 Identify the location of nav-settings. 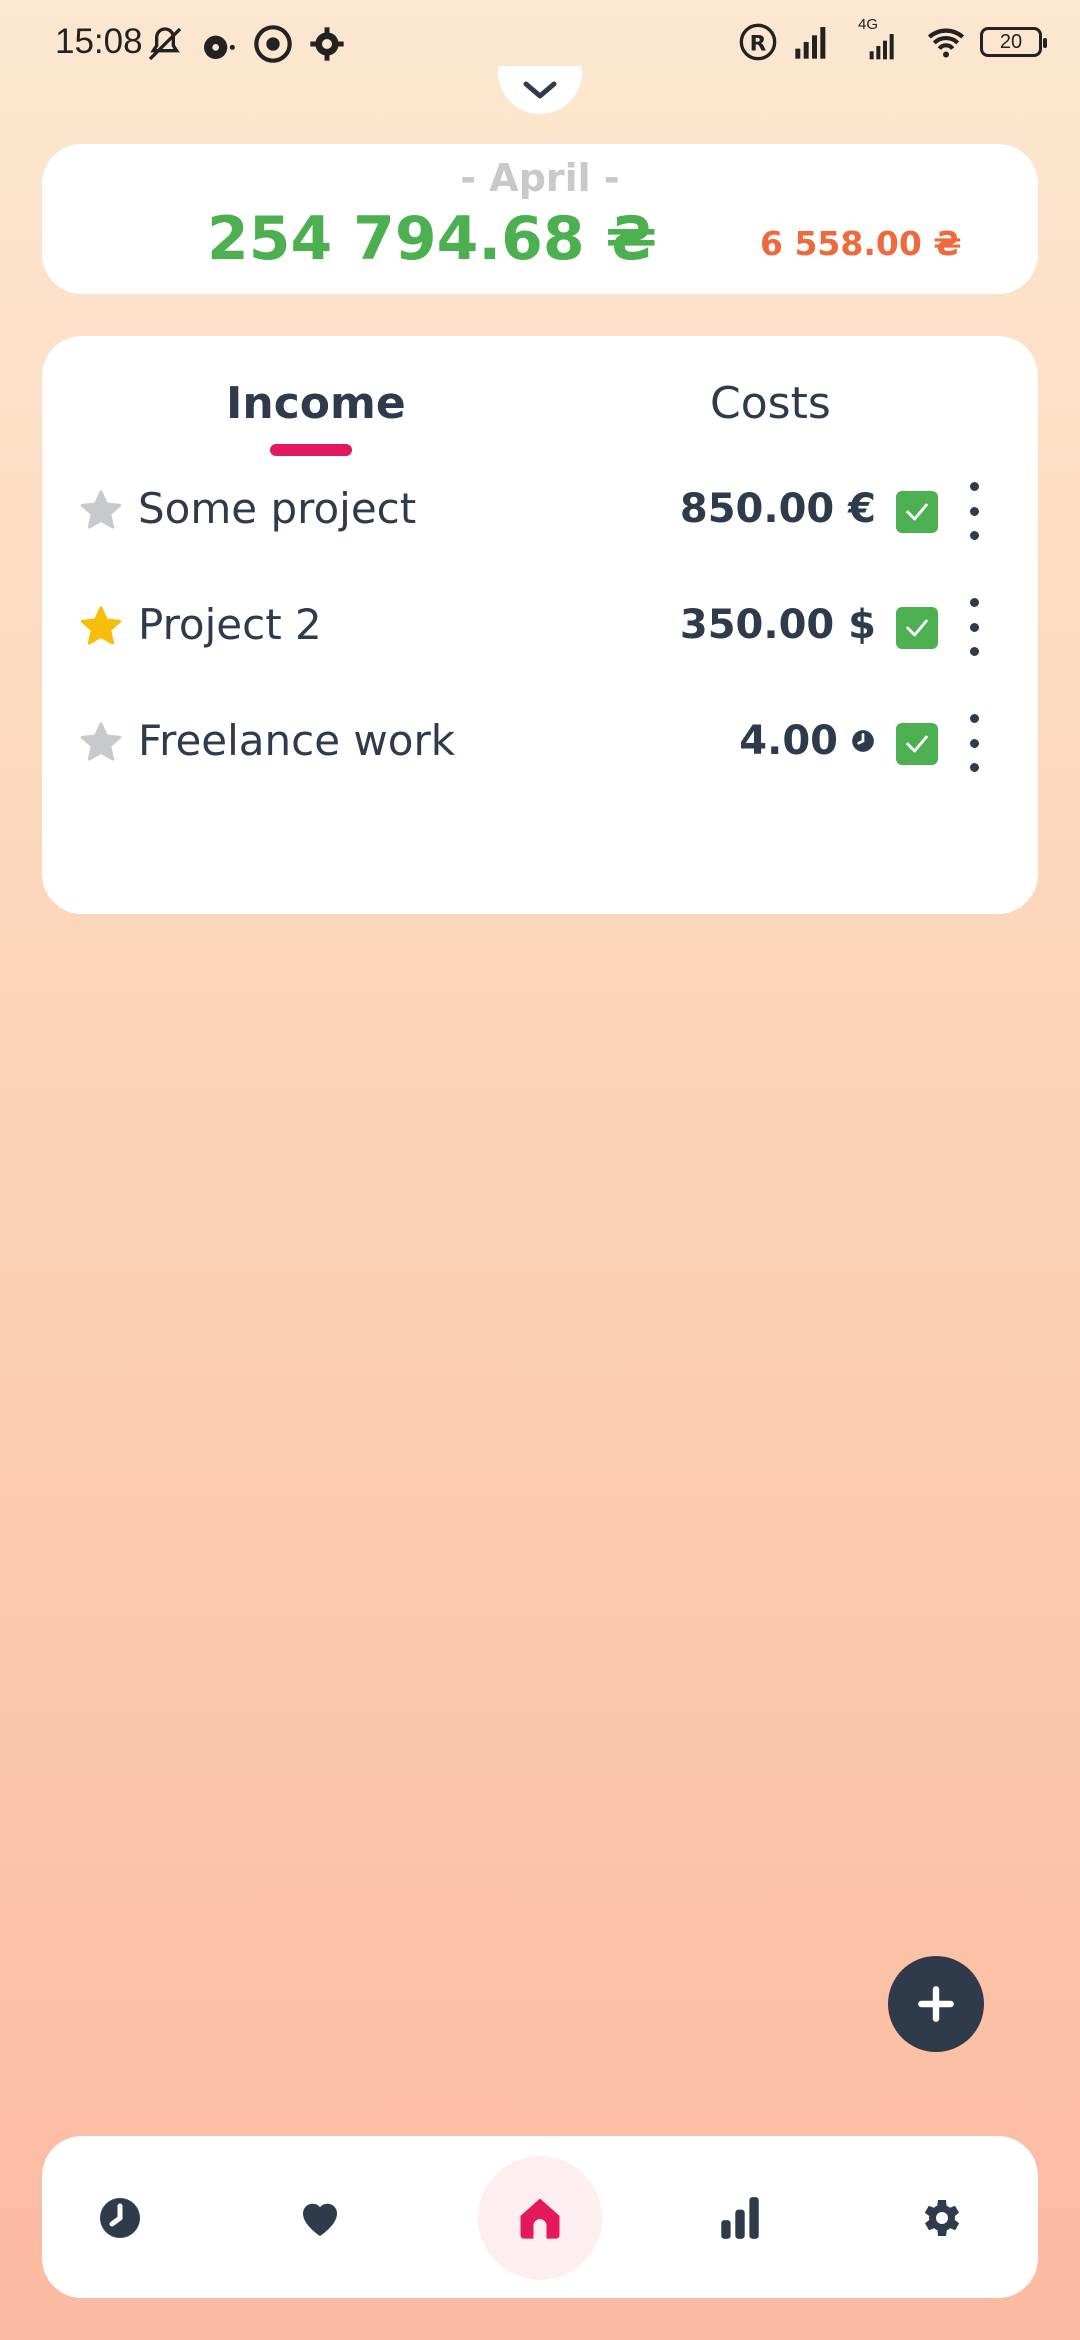
(940, 2218).